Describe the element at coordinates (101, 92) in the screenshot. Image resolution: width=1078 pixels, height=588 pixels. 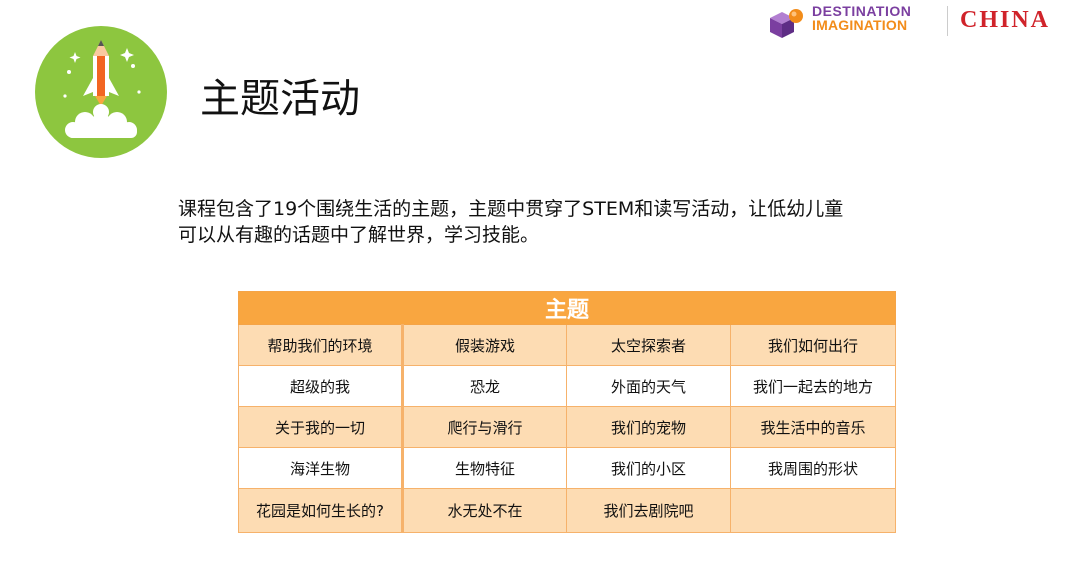
I see `rocket-launch-icon` at that location.